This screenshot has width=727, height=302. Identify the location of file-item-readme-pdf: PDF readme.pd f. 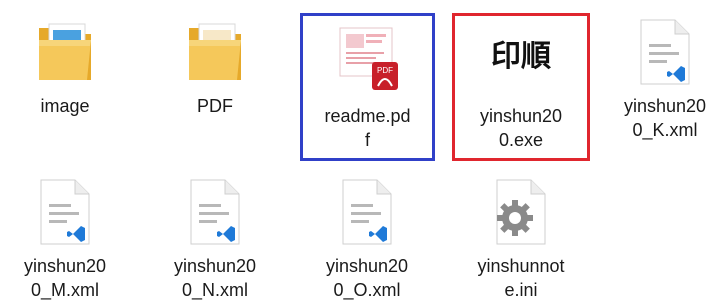
(367, 87).